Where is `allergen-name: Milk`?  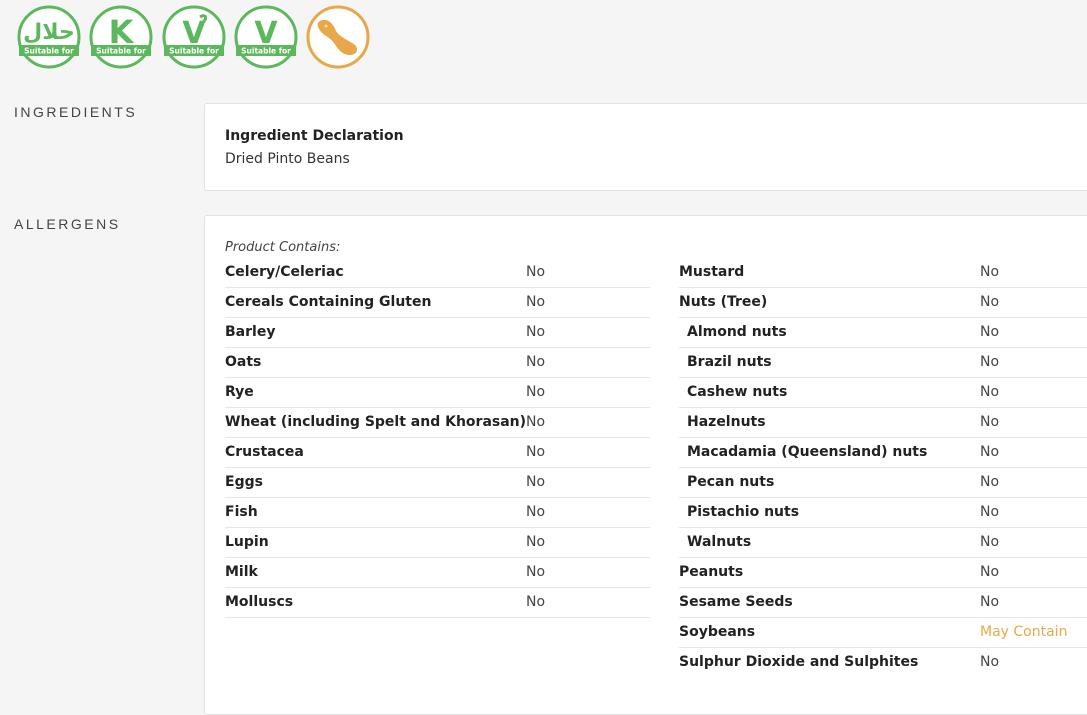
allergen-name: Milk is located at coordinates (241, 572).